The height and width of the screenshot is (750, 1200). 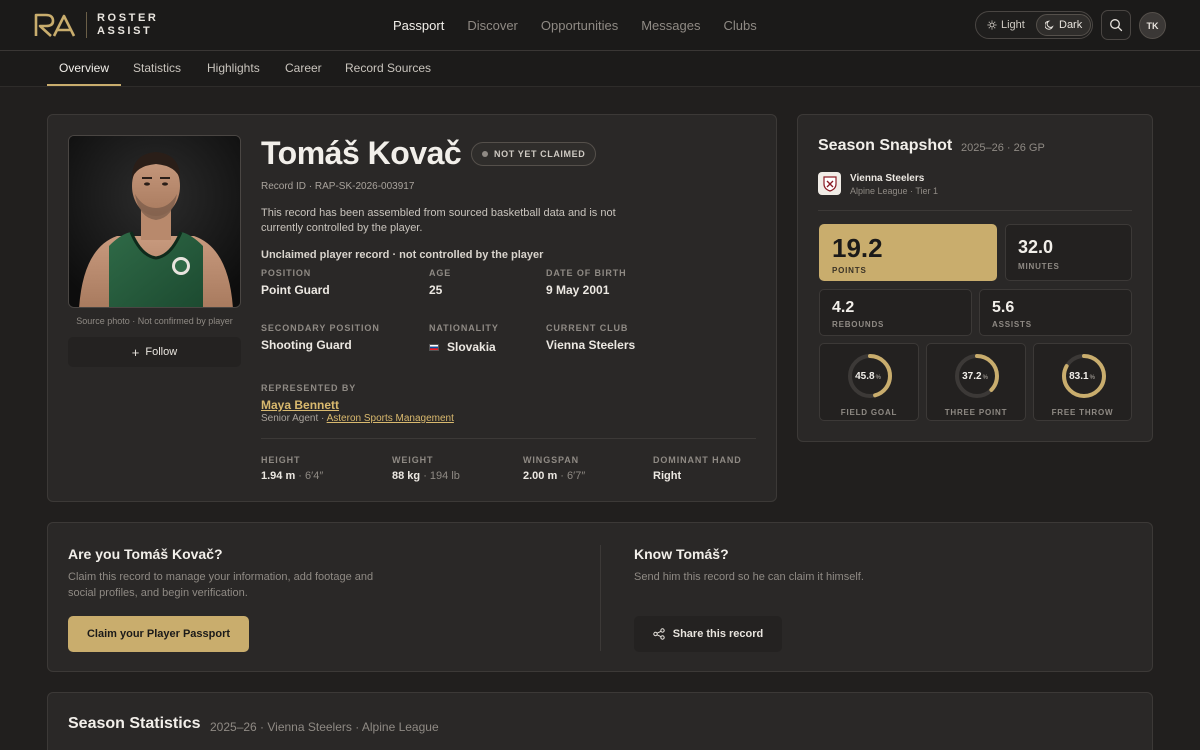 What do you see at coordinates (976, 412) in the screenshot?
I see `three-point-label: THREE POINT` at bounding box center [976, 412].